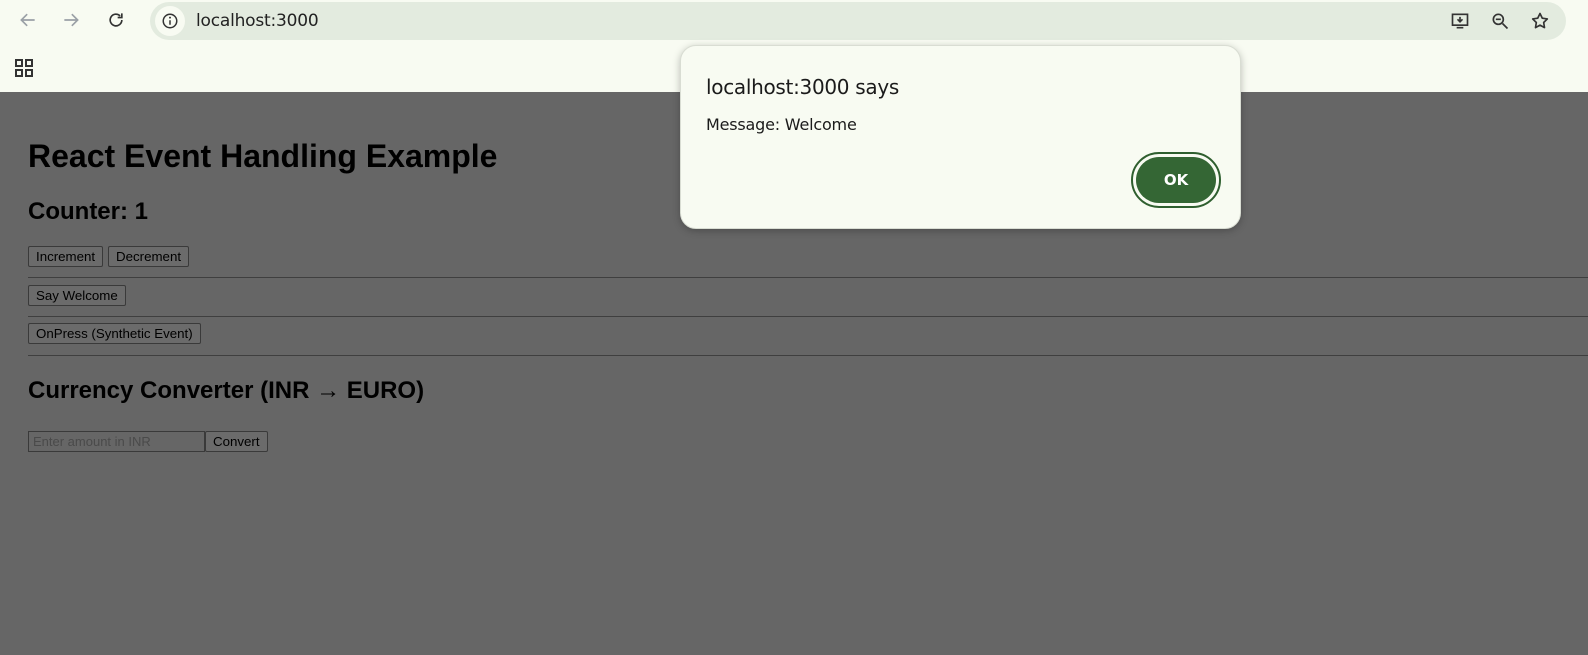  I want to click on page-title: React Event Handling Example, so click(263, 156).